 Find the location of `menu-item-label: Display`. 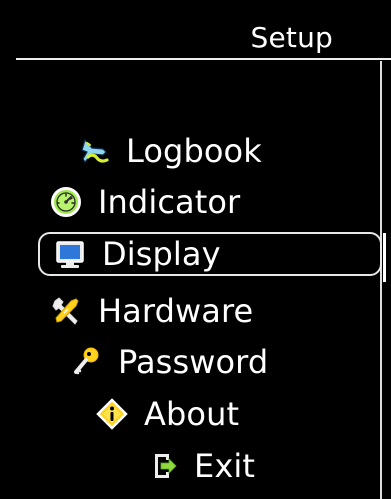

menu-item-label: Display is located at coordinates (161, 254).